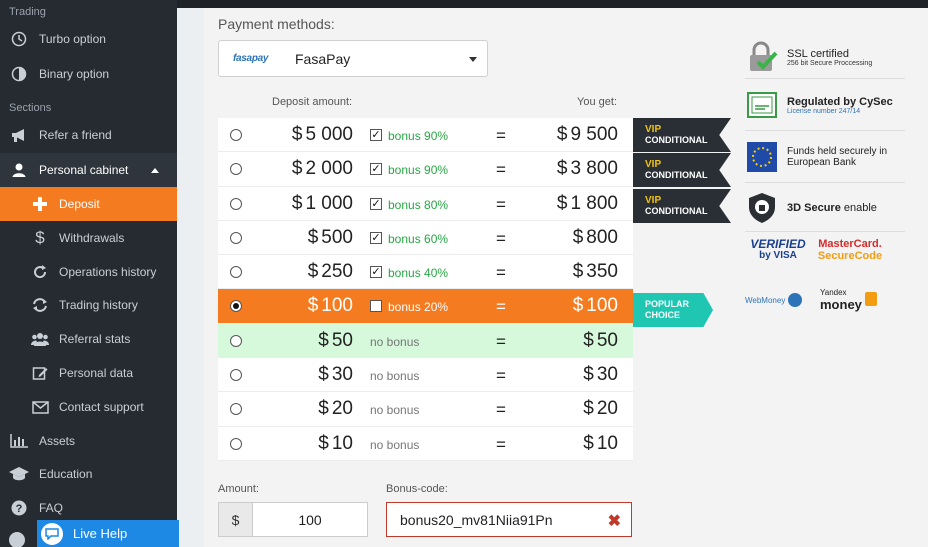  I want to click on live-help-button: Live Help, so click(108, 533).